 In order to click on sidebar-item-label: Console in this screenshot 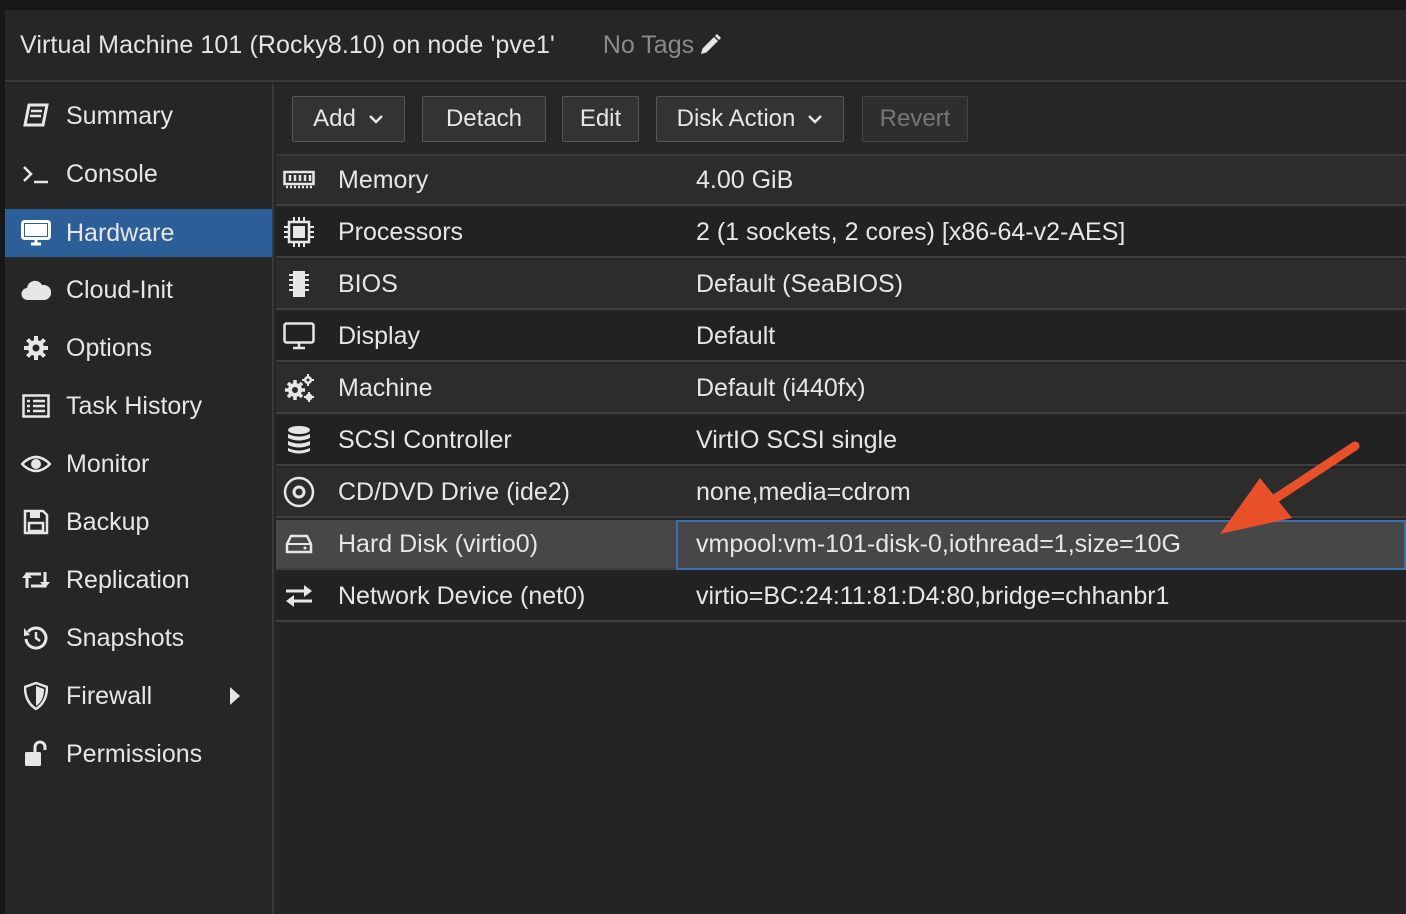, I will do `click(112, 173)`.